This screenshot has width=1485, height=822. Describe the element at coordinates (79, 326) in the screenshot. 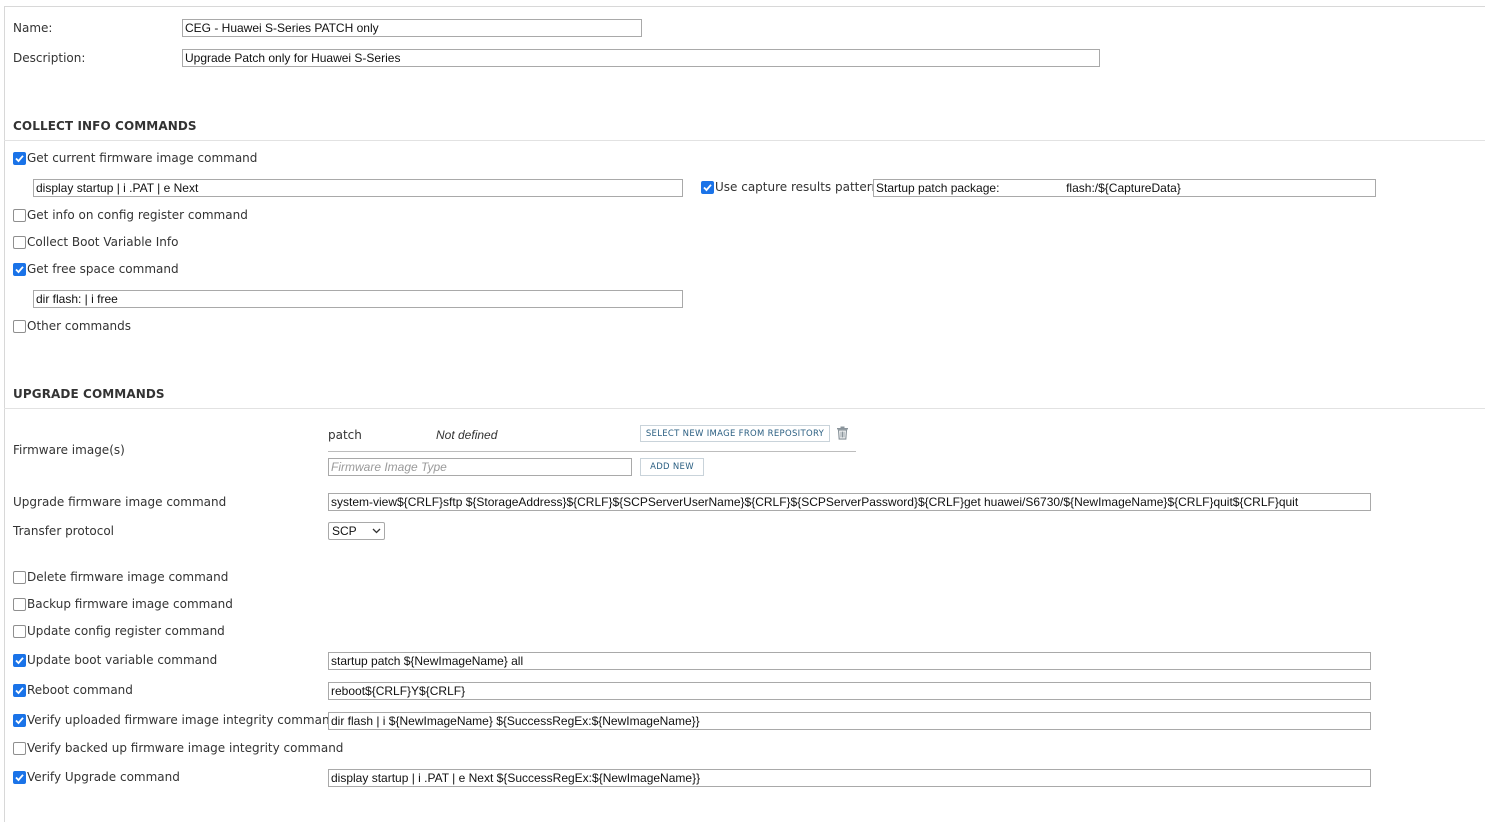

I see `other-commands-label: Other commands` at that location.